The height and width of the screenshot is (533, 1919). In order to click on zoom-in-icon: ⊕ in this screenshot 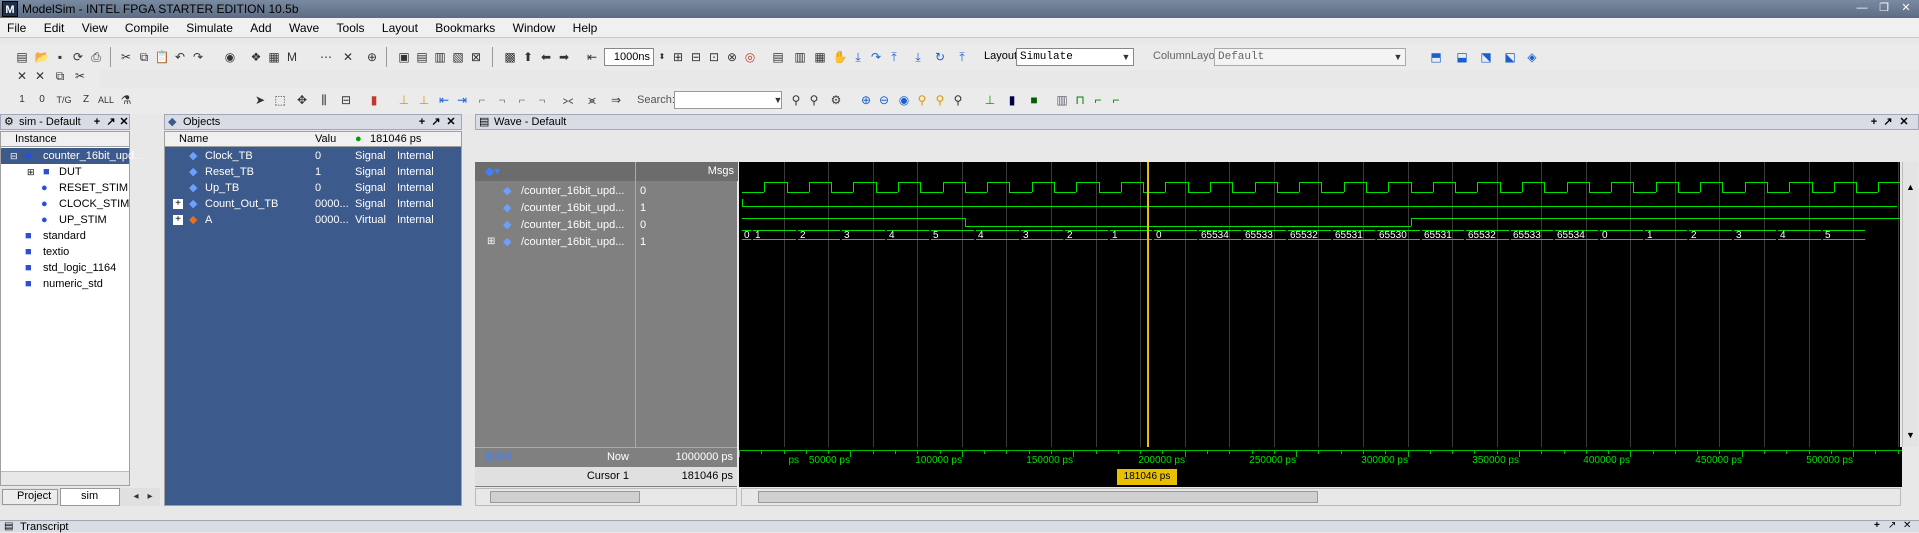, I will do `click(866, 100)`.